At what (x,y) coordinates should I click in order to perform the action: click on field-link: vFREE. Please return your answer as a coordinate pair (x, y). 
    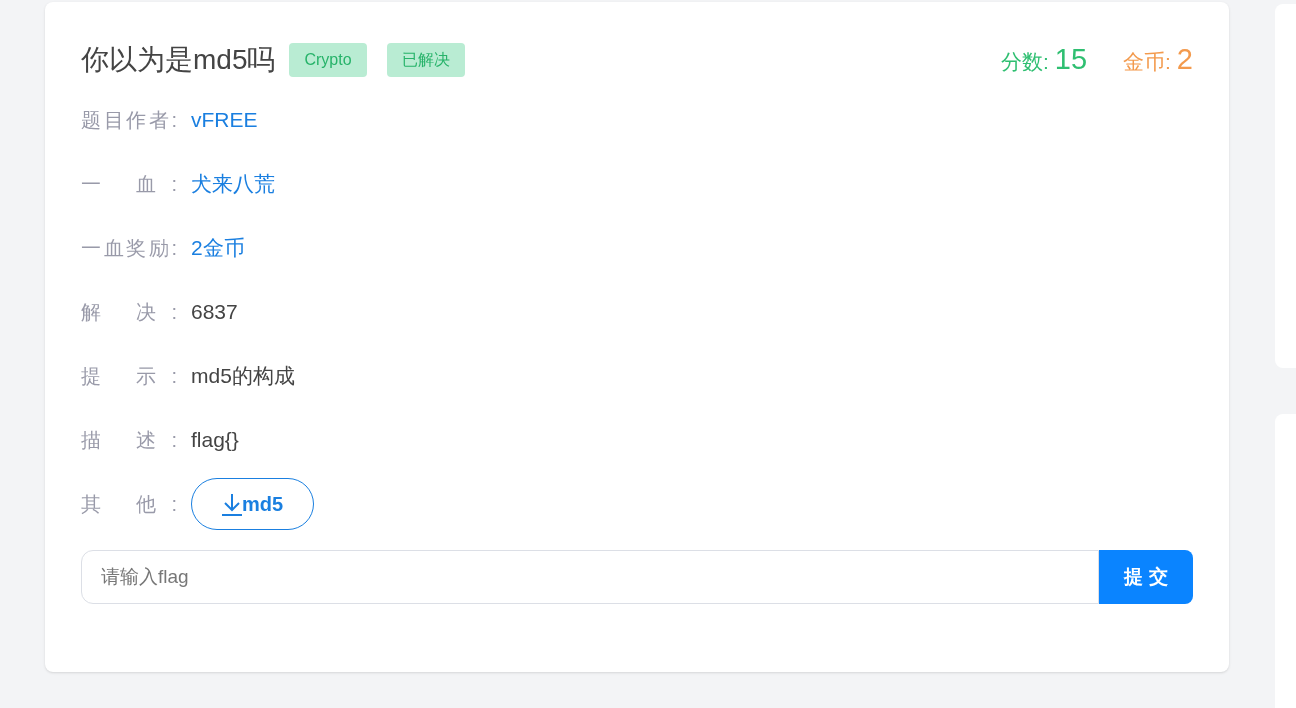
    Looking at the image, I should click on (224, 120).